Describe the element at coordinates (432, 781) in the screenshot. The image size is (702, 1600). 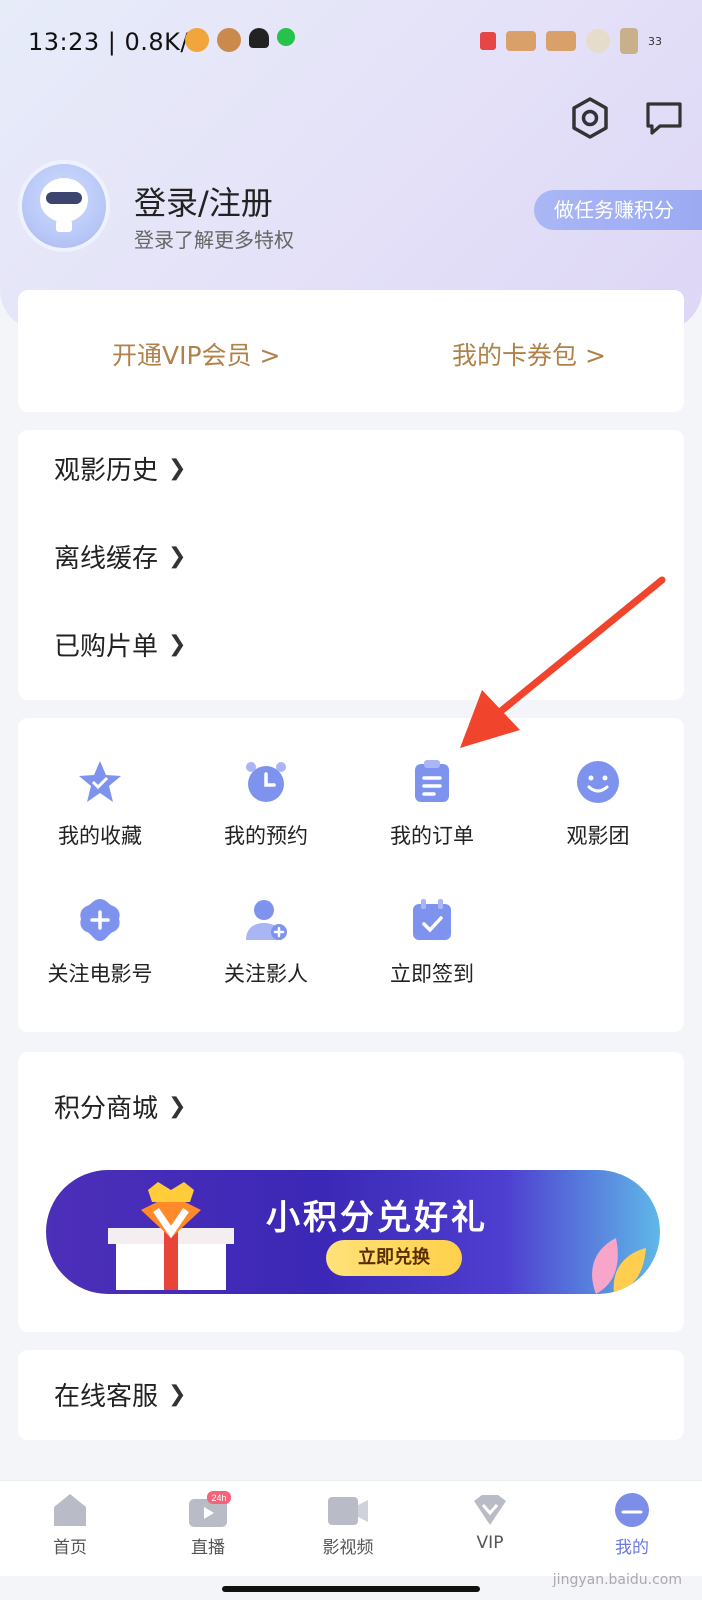
I see `clipboard-icon` at that location.